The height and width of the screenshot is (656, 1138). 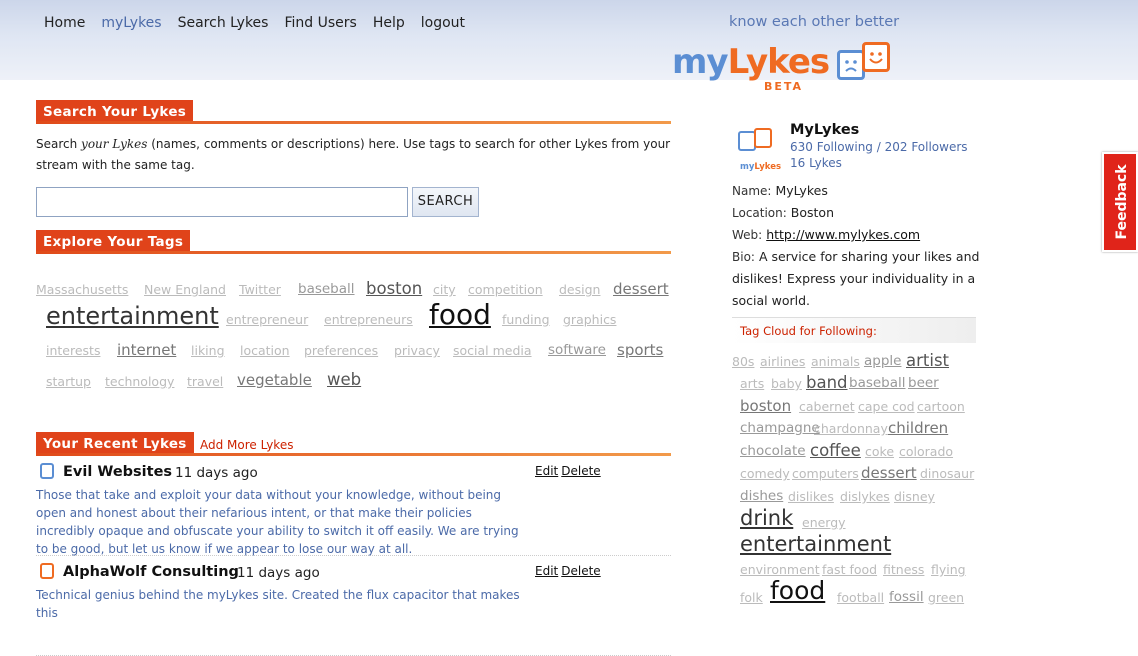 I want to click on tag-link: beer, so click(x=923, y=383).